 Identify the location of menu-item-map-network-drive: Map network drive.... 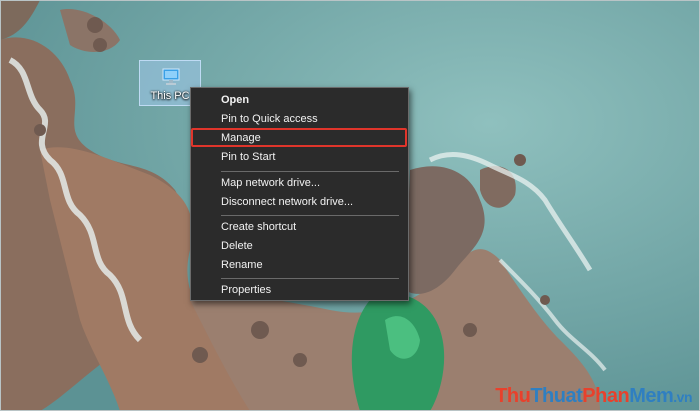
(299, 183).